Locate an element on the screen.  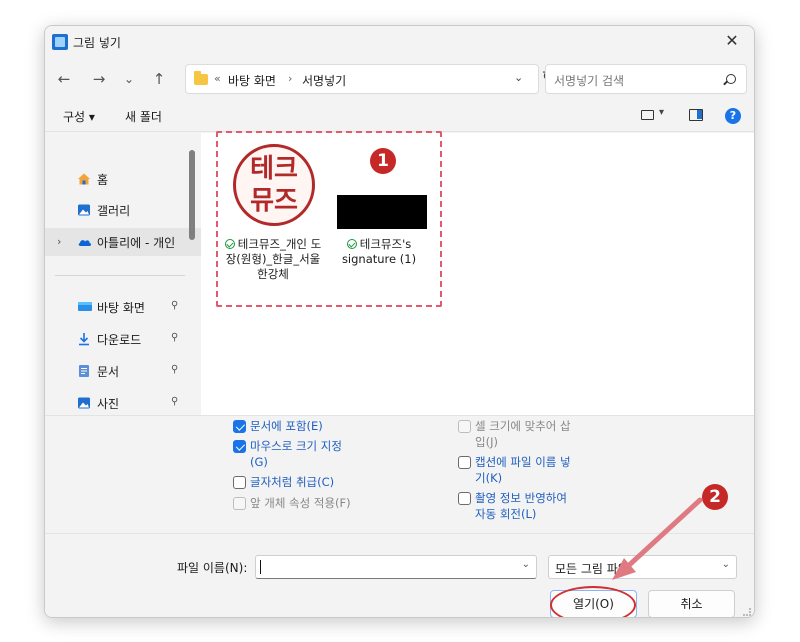
annotation-arrow is located at coordinates (657, 538).